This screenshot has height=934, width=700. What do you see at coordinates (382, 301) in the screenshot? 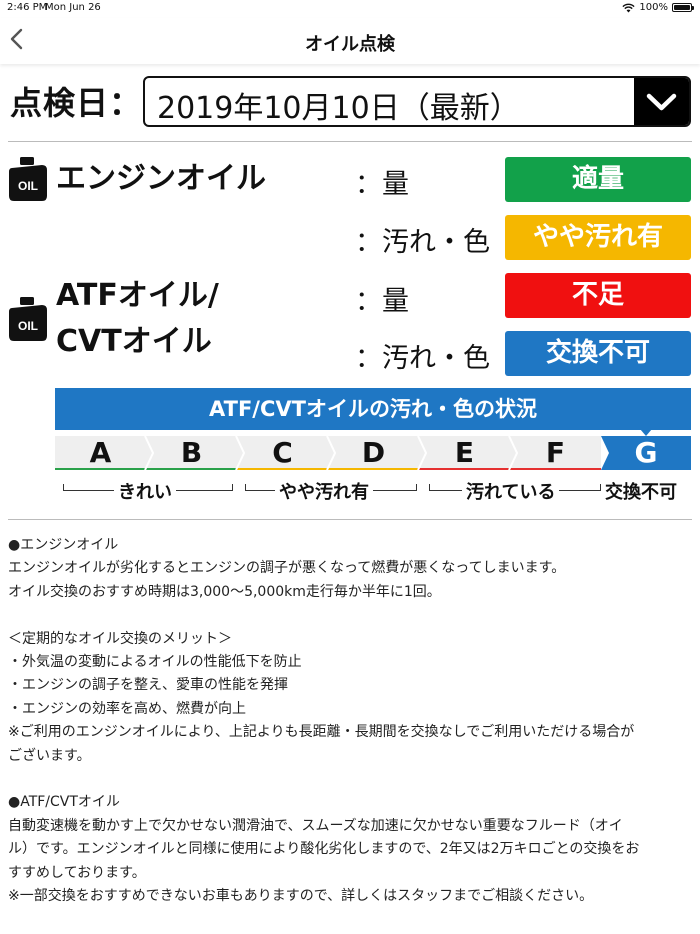
I see `atf-oil-amount-label: ：量` at bounding box center [382, 301].